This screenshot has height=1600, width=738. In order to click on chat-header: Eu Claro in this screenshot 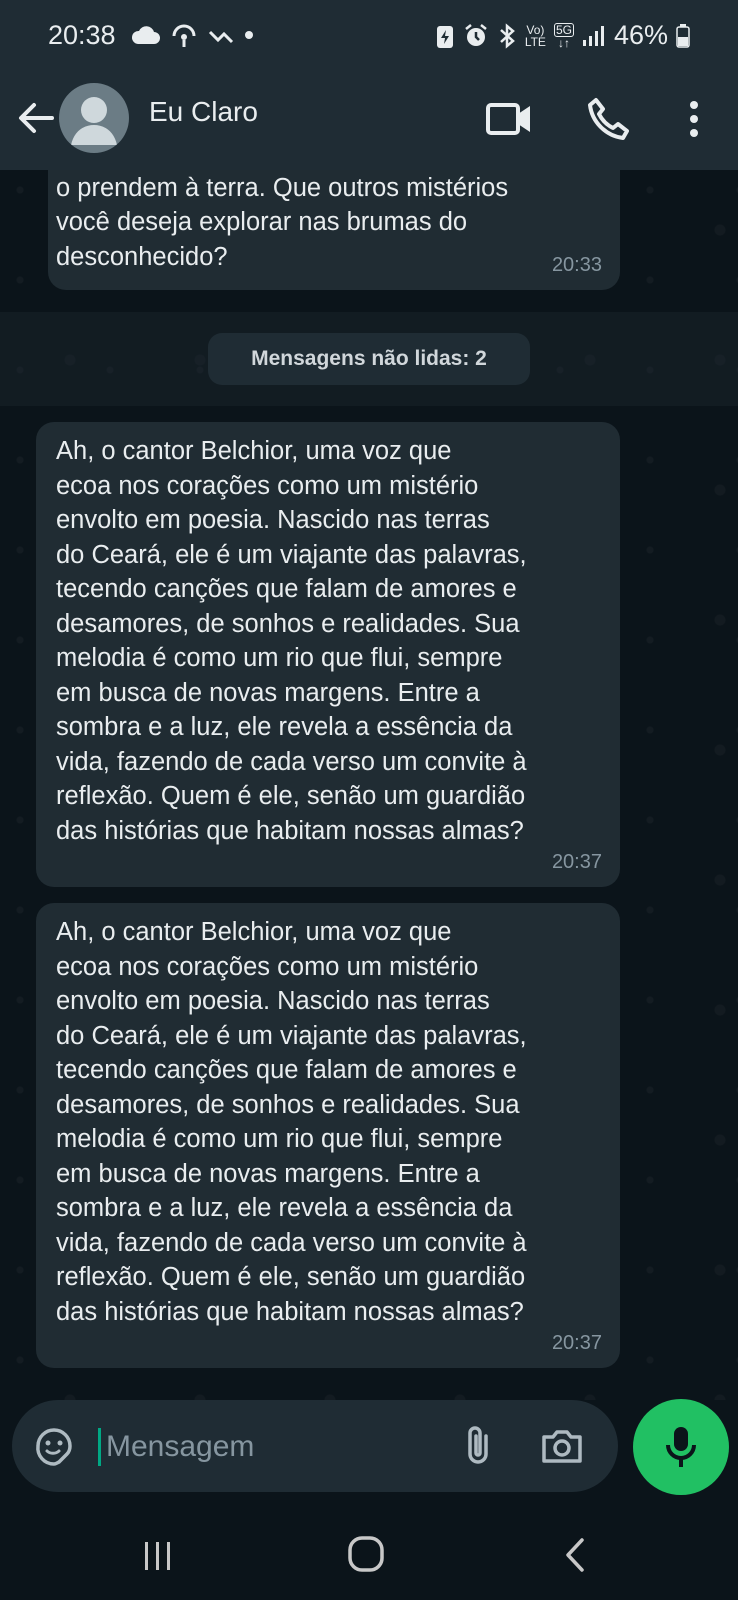, I will do `click(369, 120)`.